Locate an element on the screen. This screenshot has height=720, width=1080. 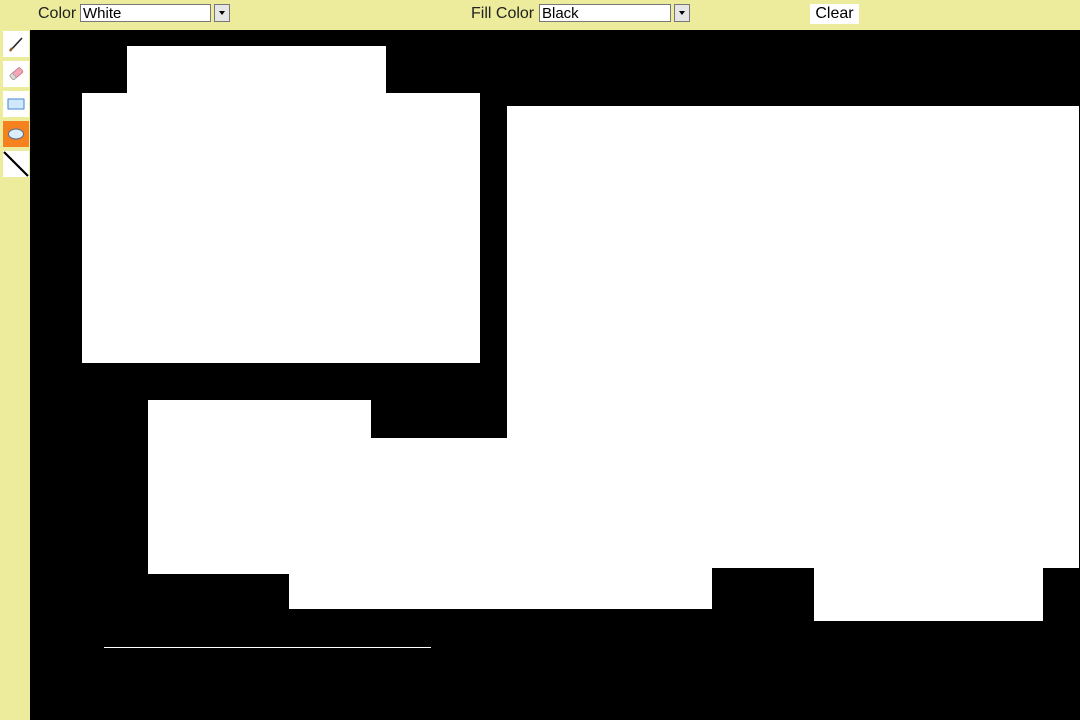
toolbar: Color White Fill Color Black Clear is located at coordinates (540, 15).